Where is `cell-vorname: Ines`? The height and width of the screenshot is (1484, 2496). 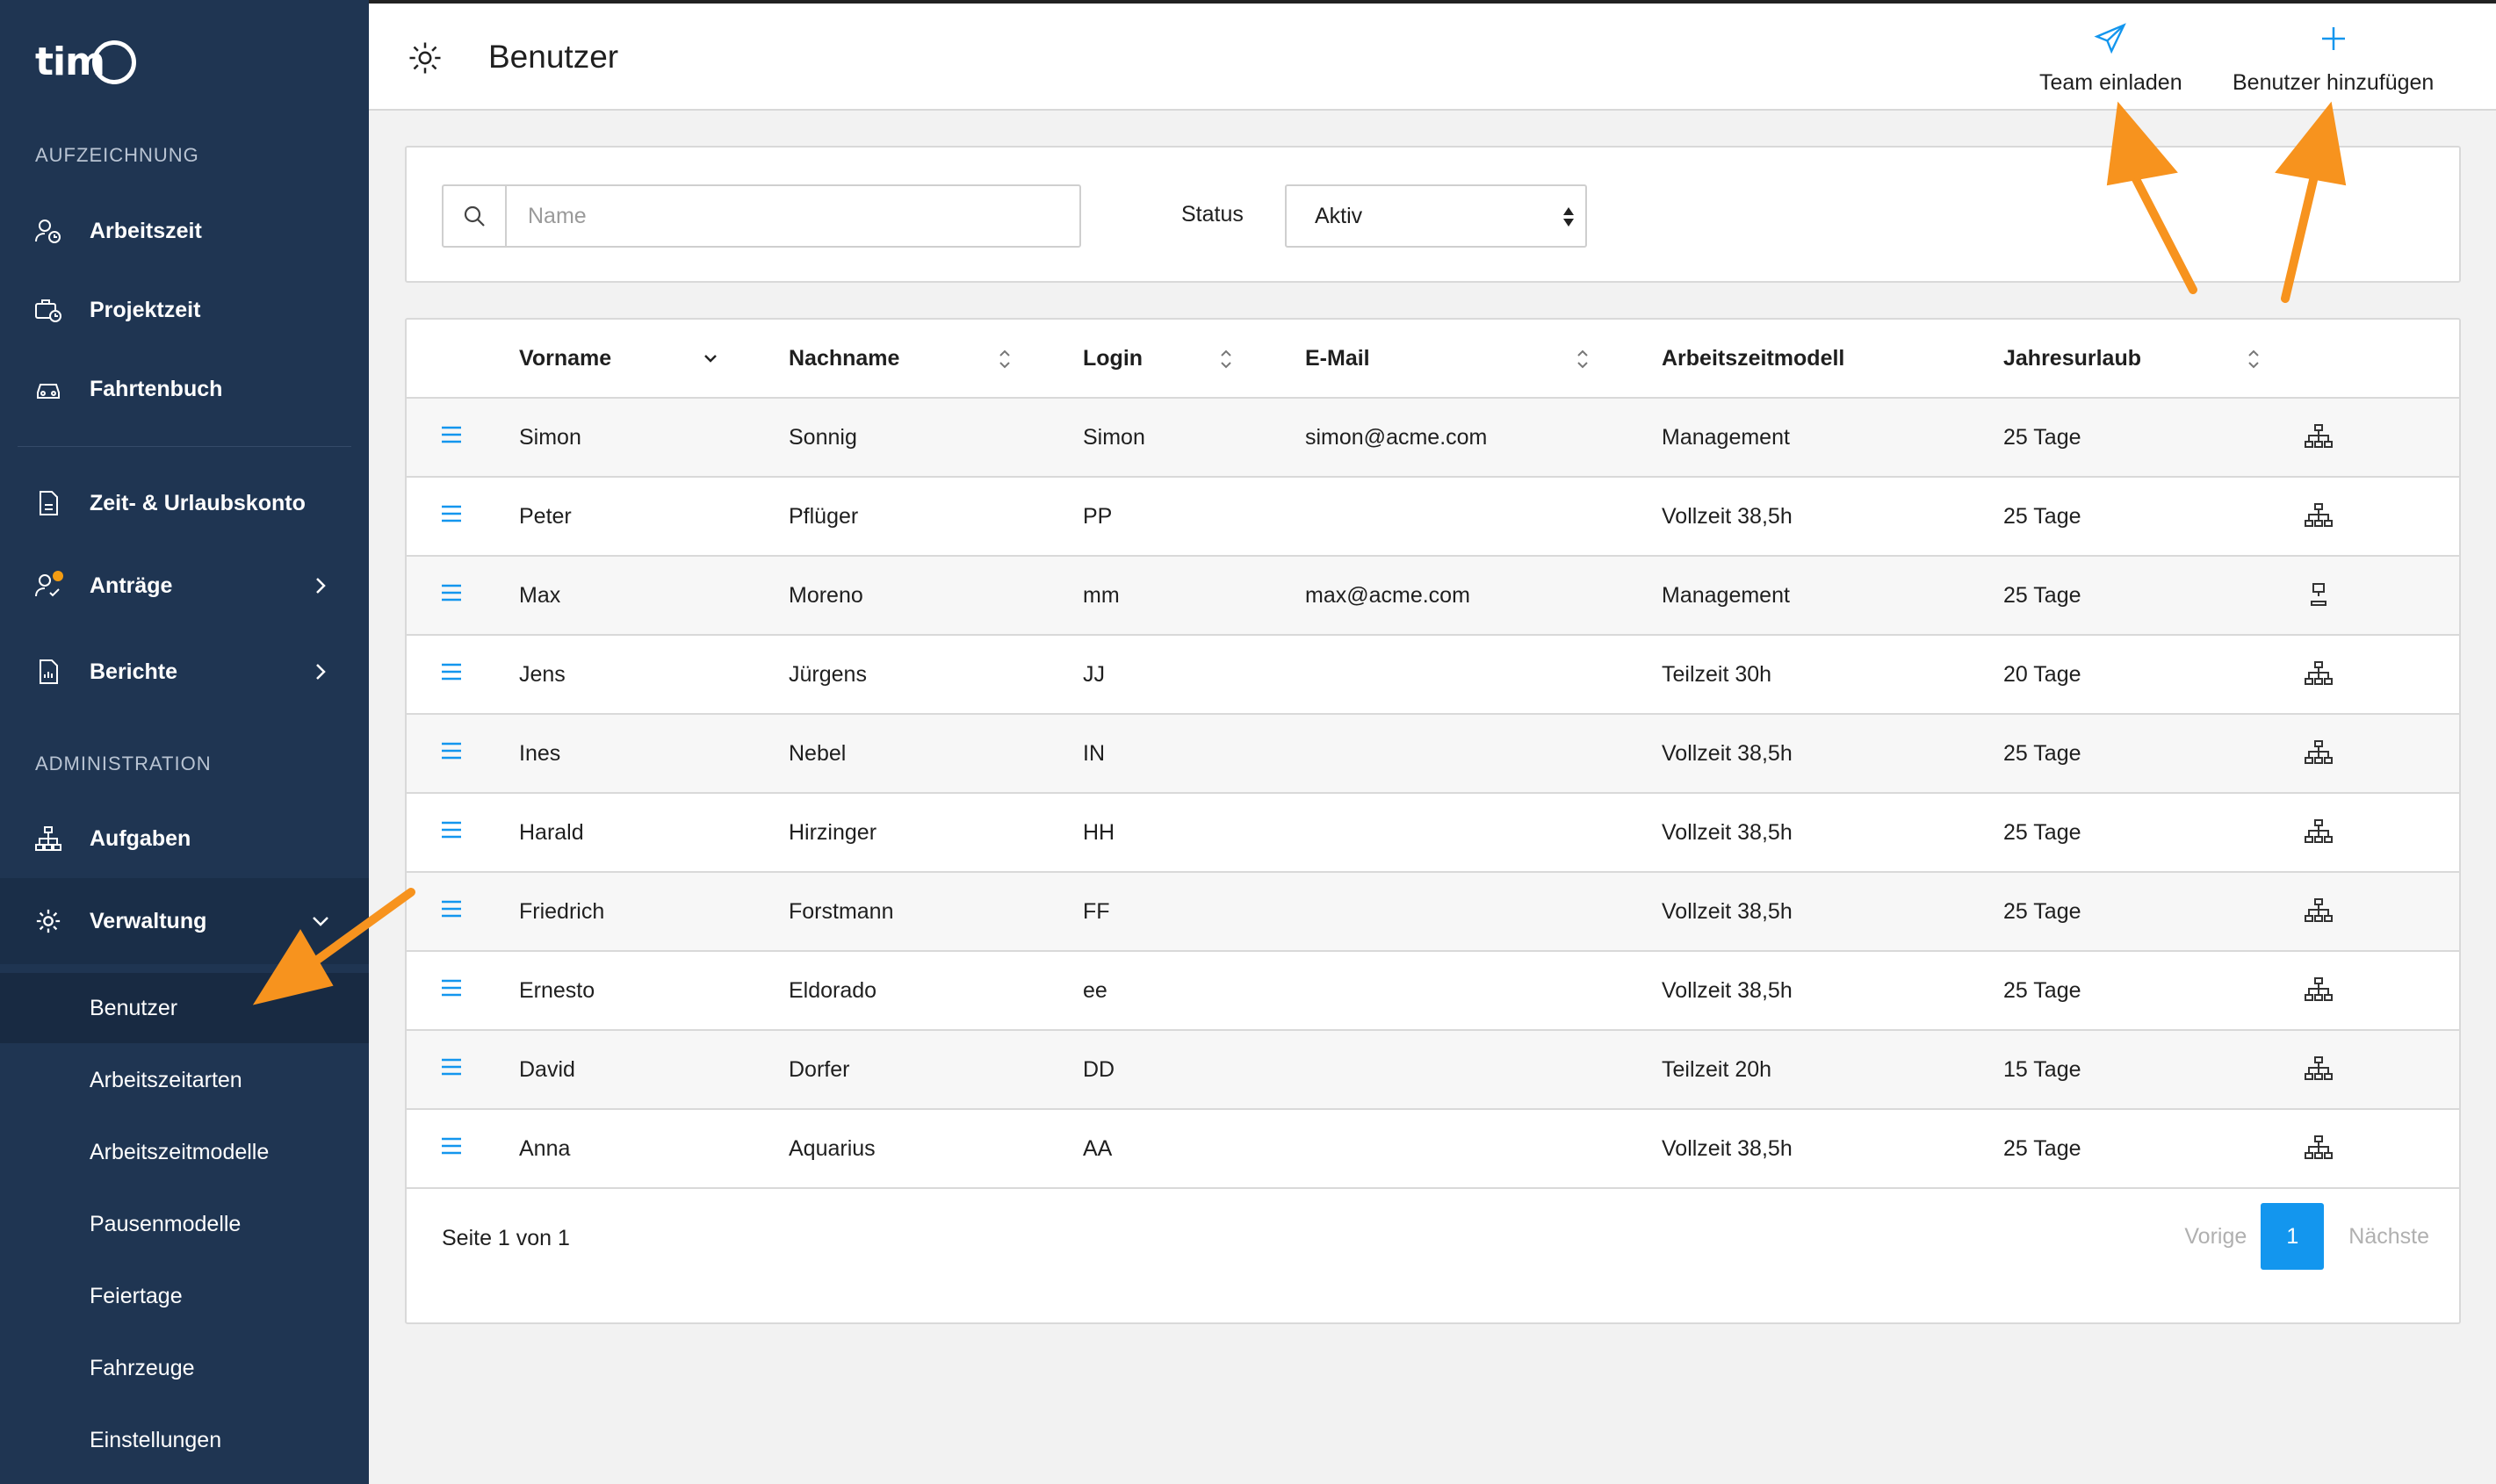 cell-vorname: Ines is located at coordinates (540, 753).